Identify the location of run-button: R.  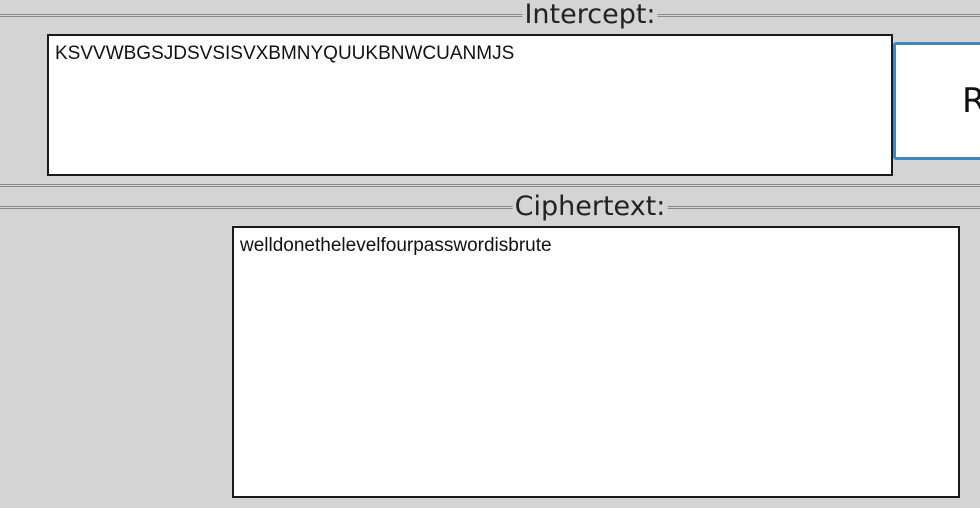
(936, 101).